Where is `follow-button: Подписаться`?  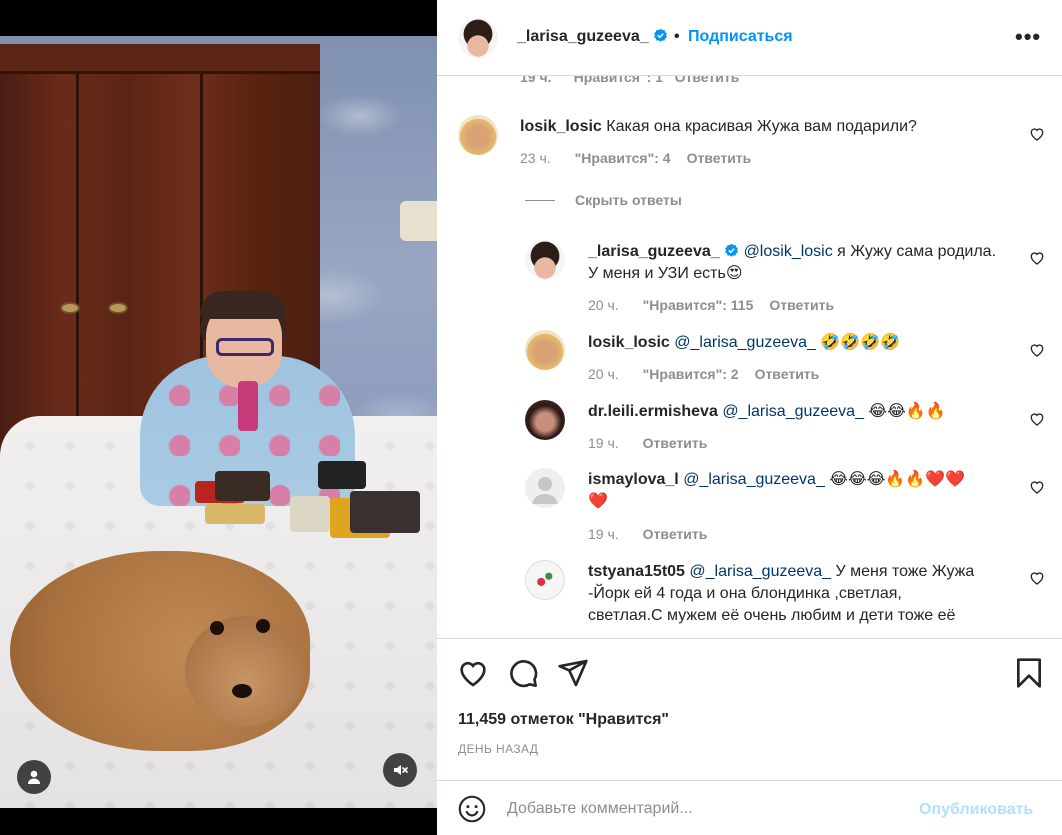 follow-button: Подписаться is located at coordinates (740, 37).